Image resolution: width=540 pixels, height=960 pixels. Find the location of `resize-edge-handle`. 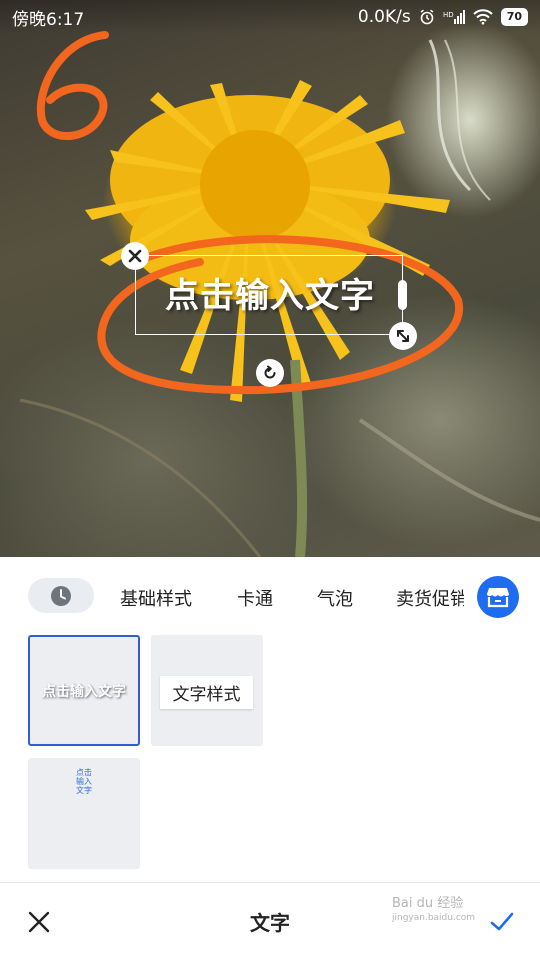

resize-edge-handle is located at coordinates (402, 295).